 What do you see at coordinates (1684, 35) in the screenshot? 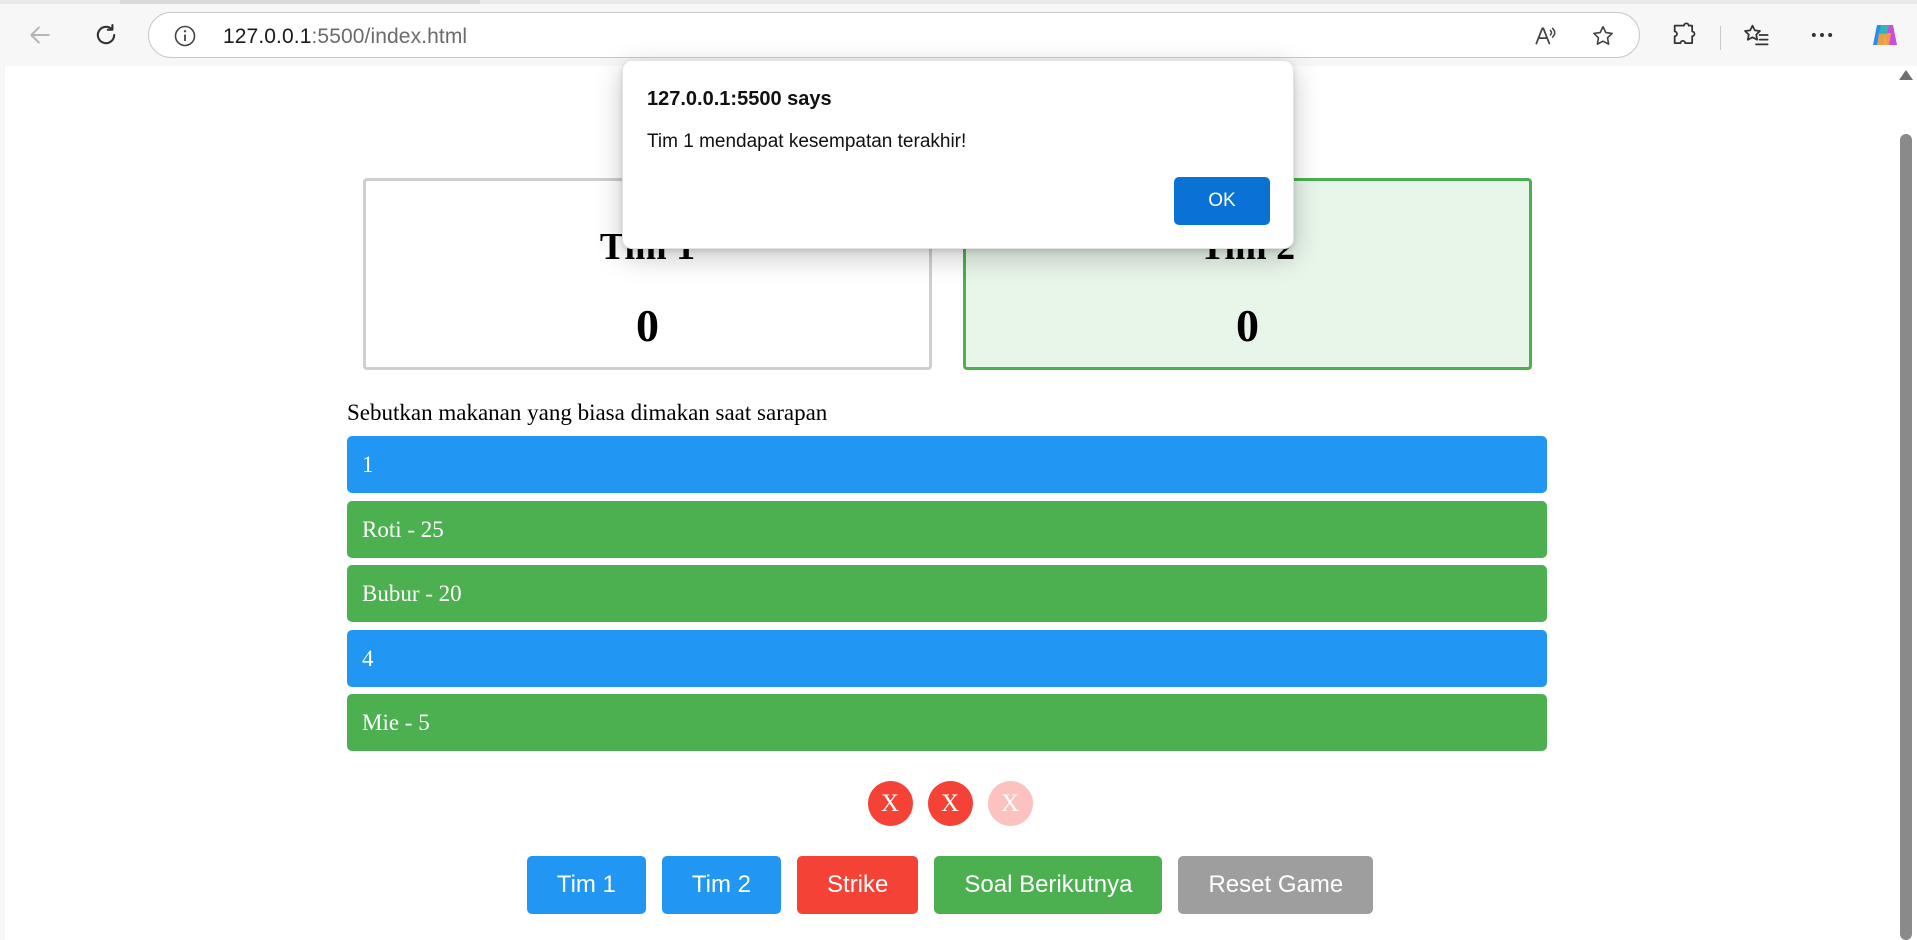
I see `extensions-icon` at bounding box center [1684, 35].